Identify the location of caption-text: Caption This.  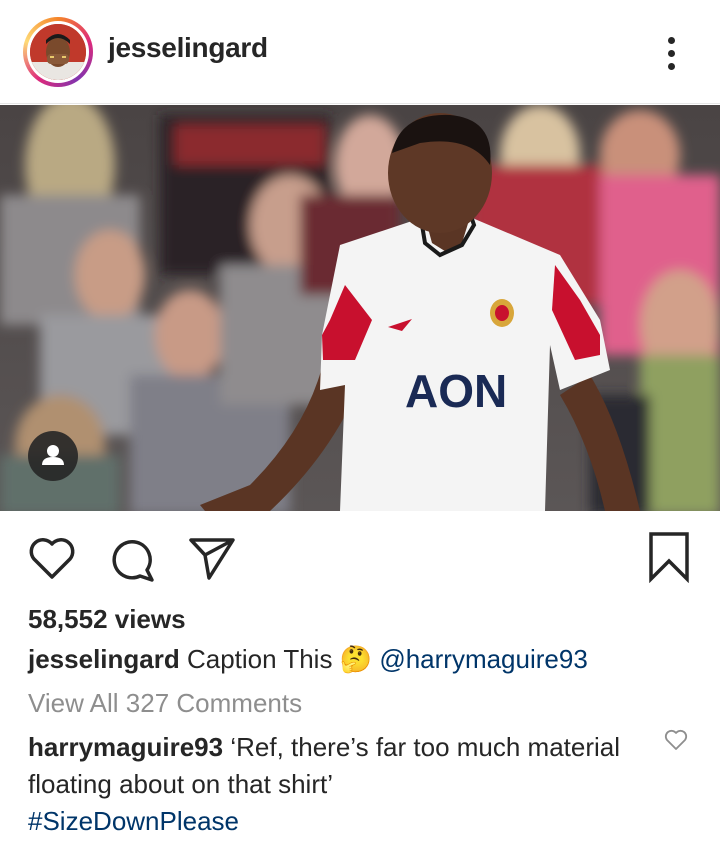
(259, 659).